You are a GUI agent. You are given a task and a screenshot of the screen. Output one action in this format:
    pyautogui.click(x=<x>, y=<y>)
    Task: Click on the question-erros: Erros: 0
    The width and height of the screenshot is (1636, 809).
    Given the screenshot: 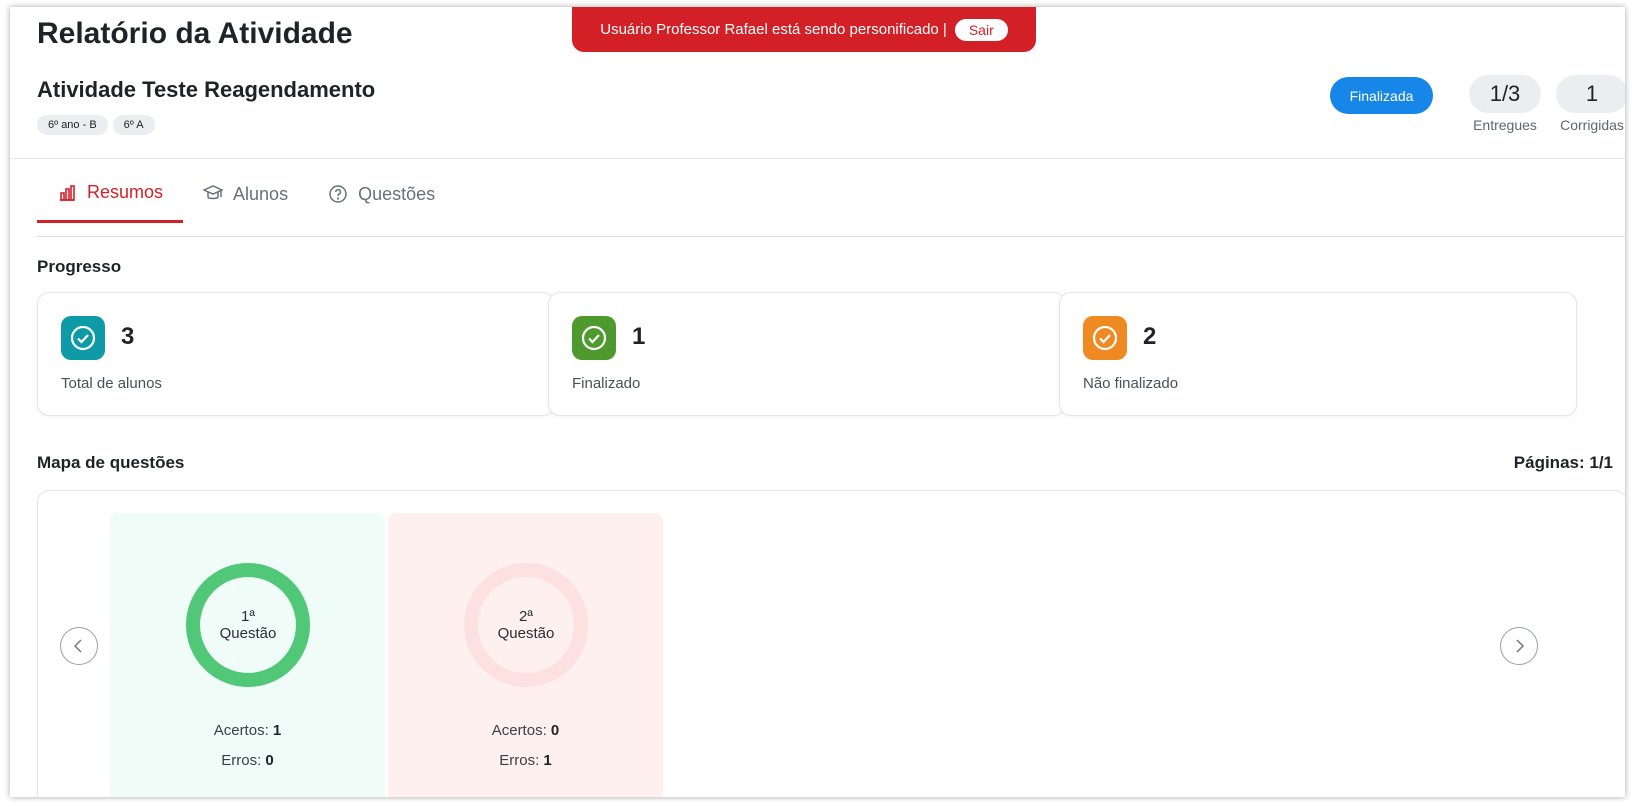 What is the action you would take?
    pyautogui.click(x=247, y=760)
    